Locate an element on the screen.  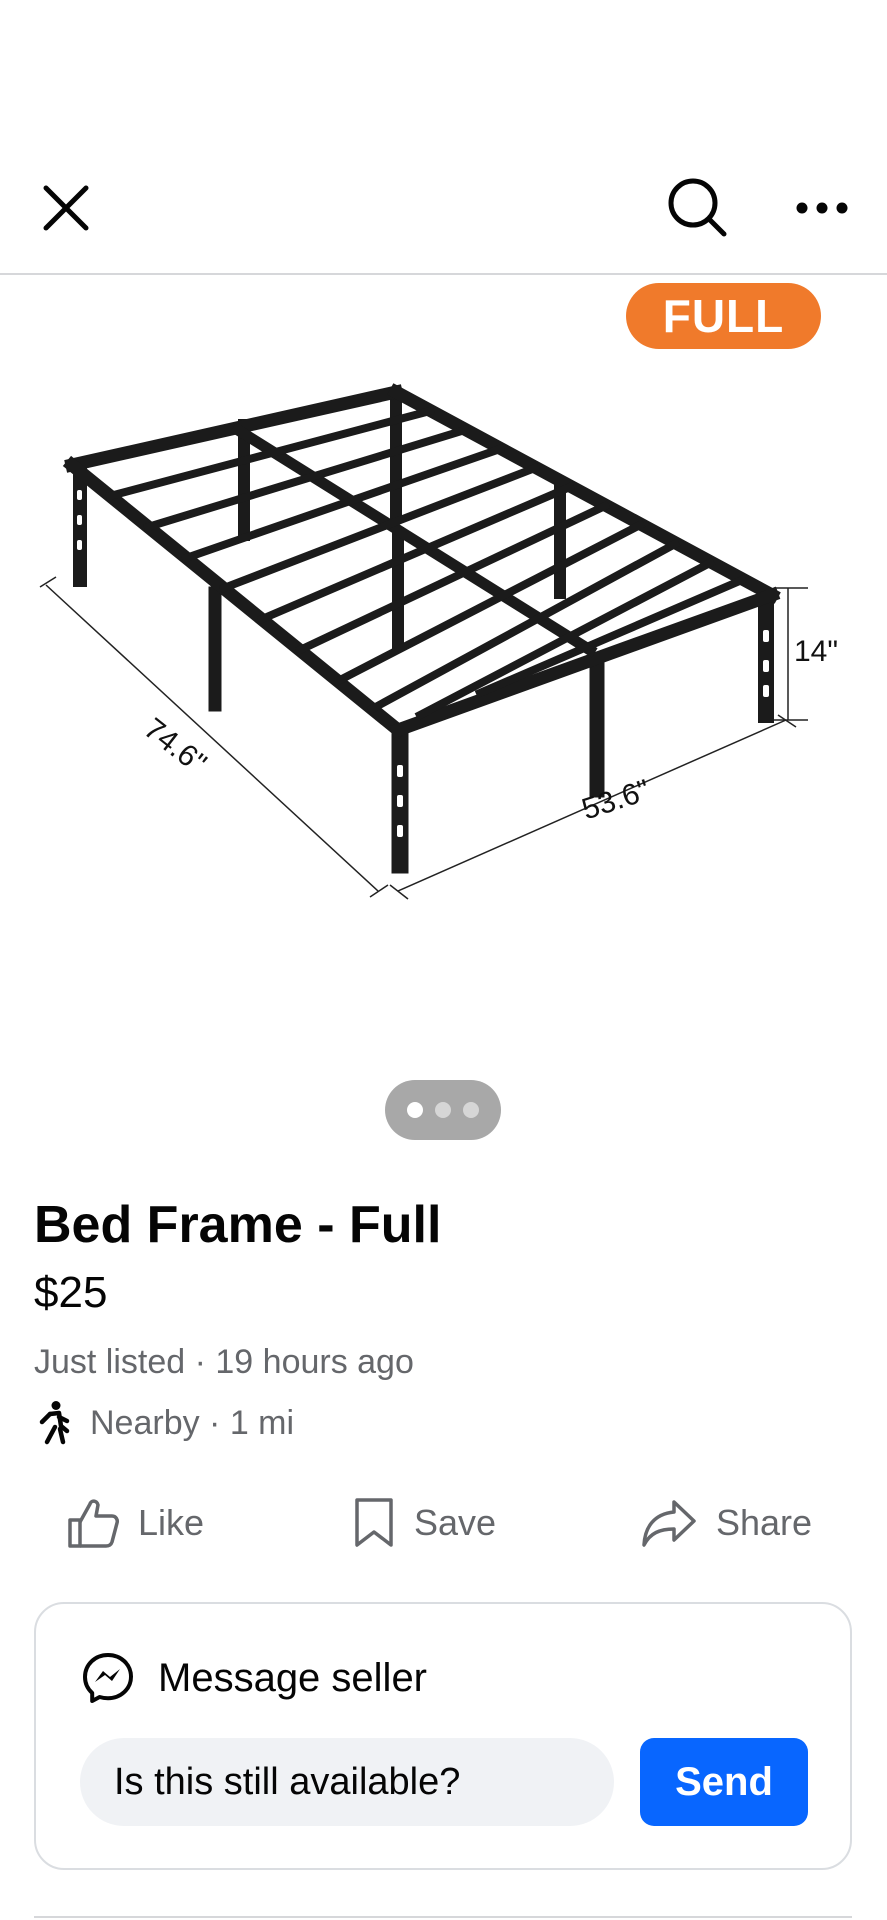
size-badge: FULL is located at coordinates (723, 316).